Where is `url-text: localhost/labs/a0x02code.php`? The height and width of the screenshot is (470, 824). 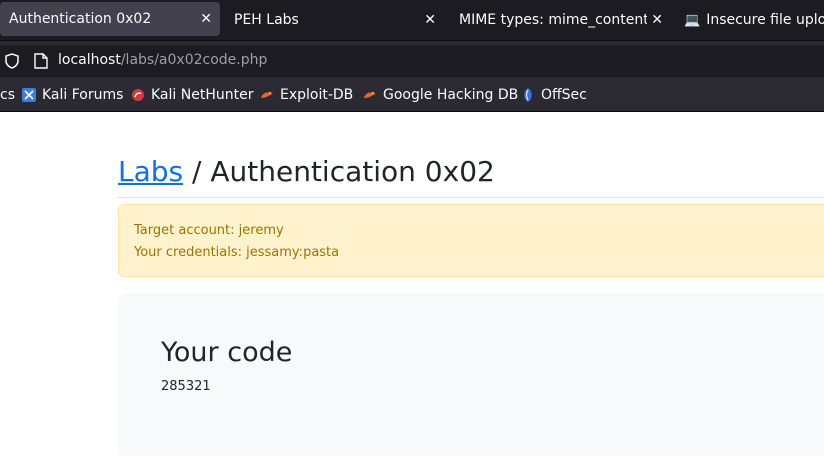 url-text: localhost/labs/a0x02code.php is located at coordinates (162, 60).